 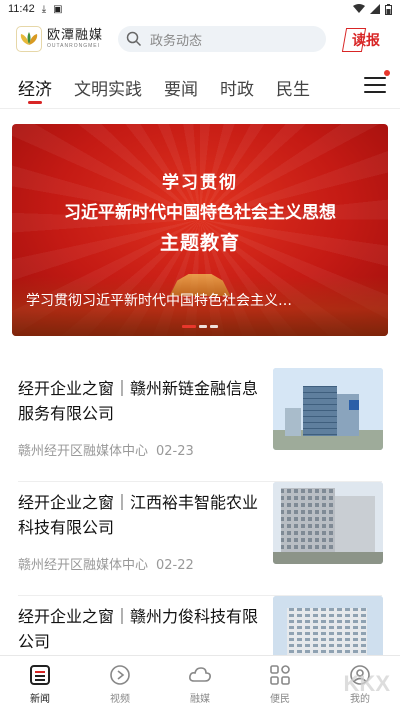 What do you see at coordinates (108, 87) in the screenshot?
I see `tab-civilization: 文明实践` at bounding box center [108, 87].